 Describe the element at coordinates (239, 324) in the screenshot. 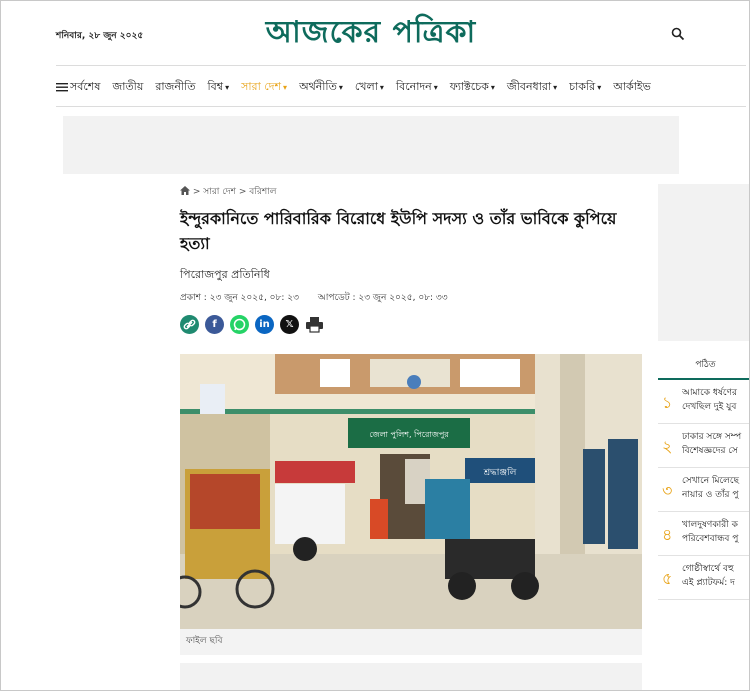

I see `whatsapp-icon` at that location.